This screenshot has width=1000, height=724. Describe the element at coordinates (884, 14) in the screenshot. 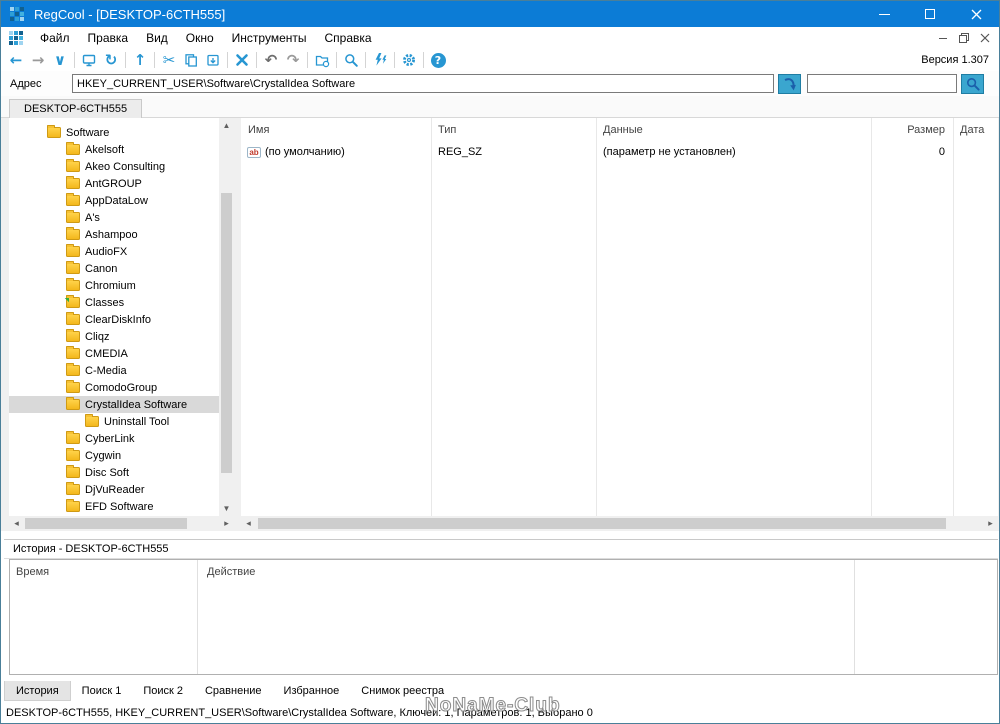

I see `minimize-button` at that location.